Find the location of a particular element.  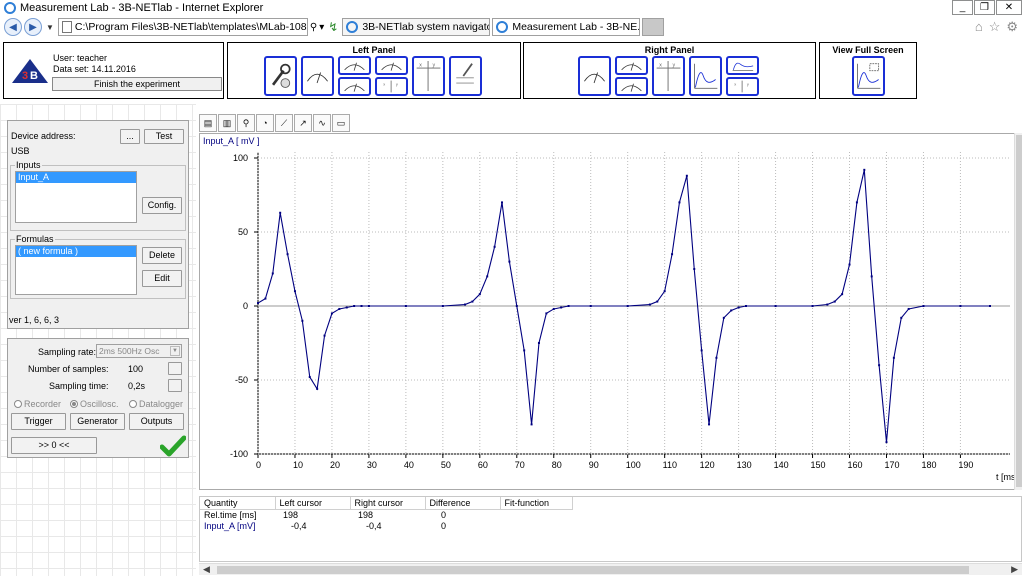

y-axis-label: Input_A [ mV ] is located at coordinates (231, 141).